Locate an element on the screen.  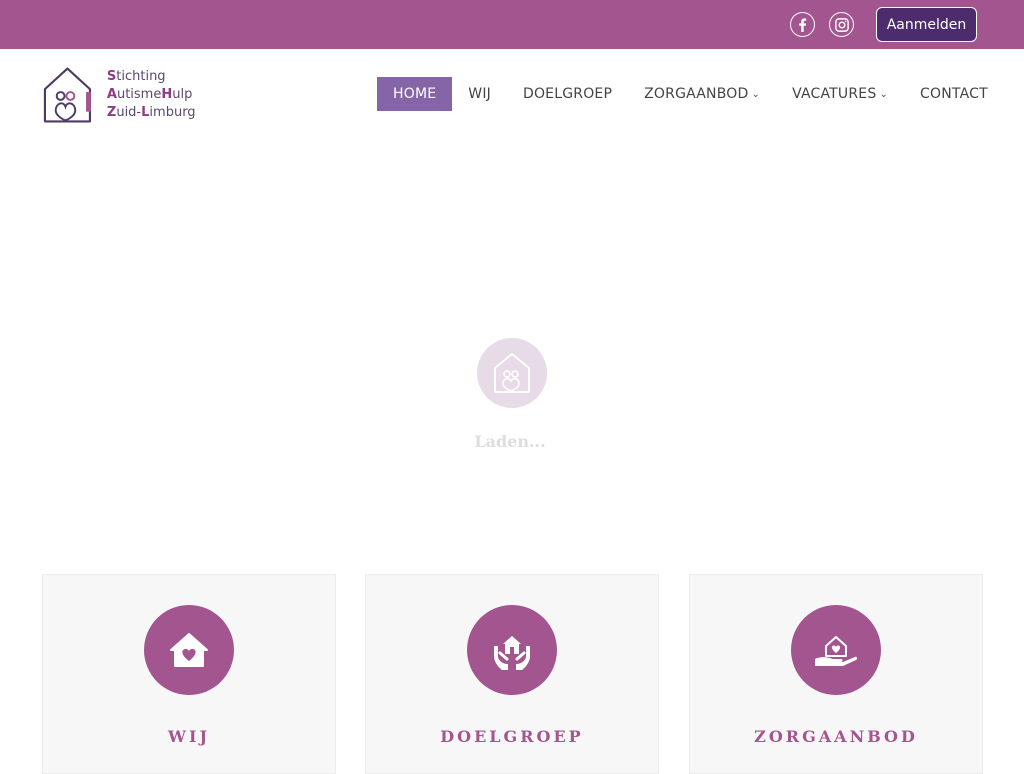
nav-label: CONTACT is located at coordinates (954, 94).